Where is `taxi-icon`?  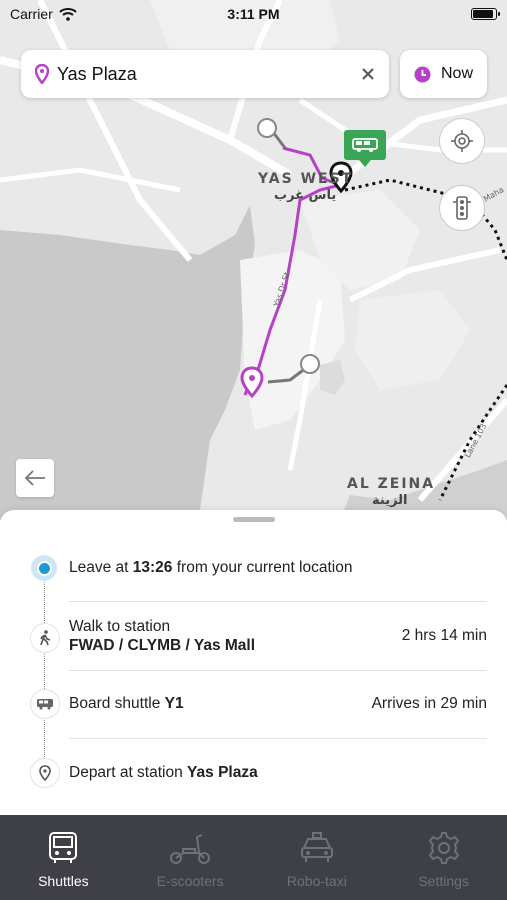 taxi-icon is located at coordinates (316, 847).